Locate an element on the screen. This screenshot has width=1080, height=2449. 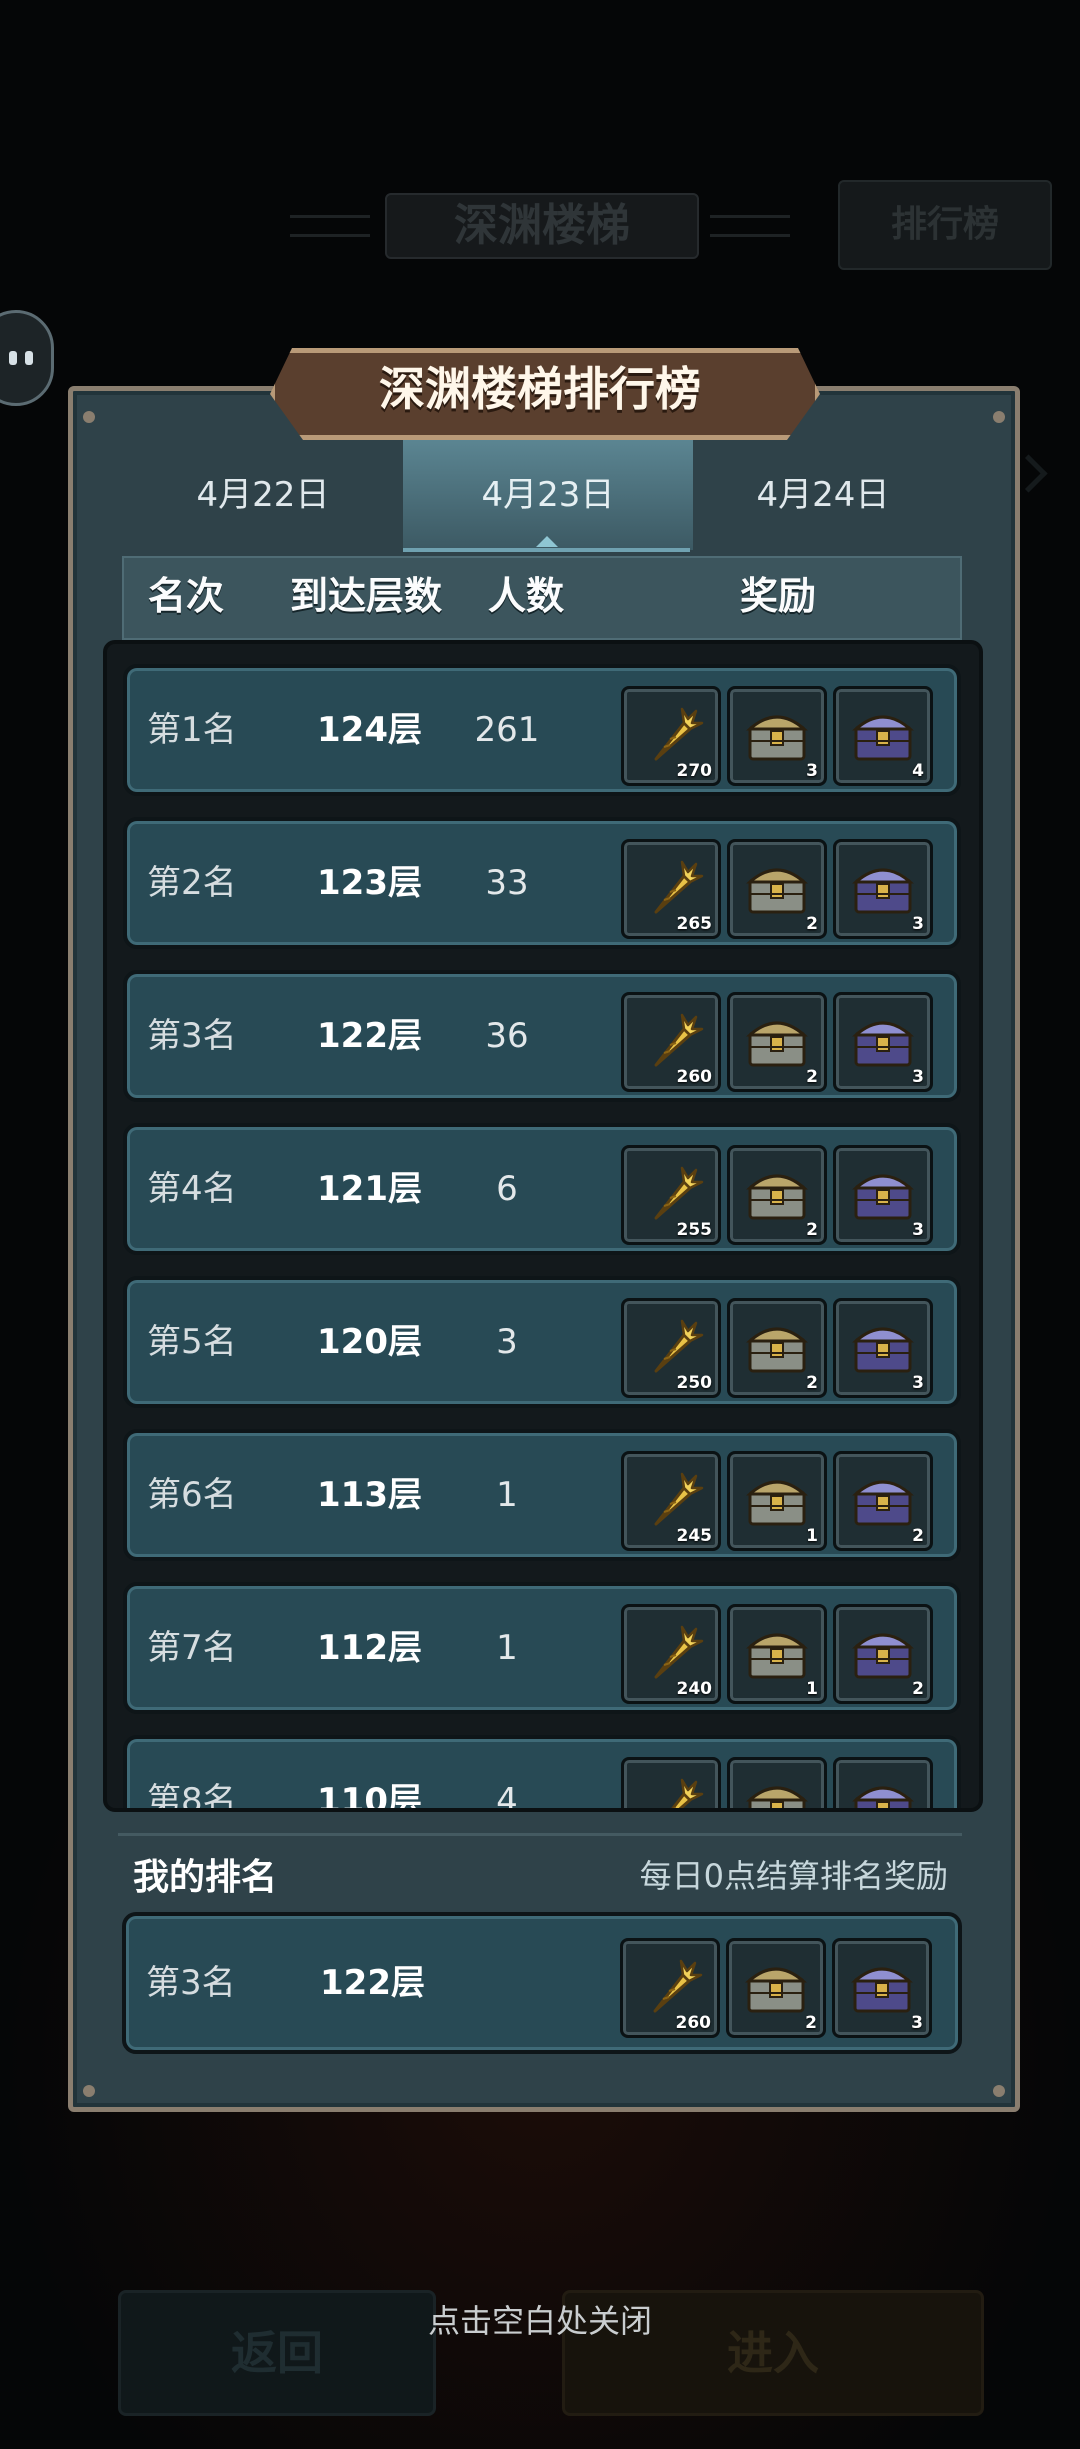
rank-position: 第2名 is located at coordinates (192, 883).